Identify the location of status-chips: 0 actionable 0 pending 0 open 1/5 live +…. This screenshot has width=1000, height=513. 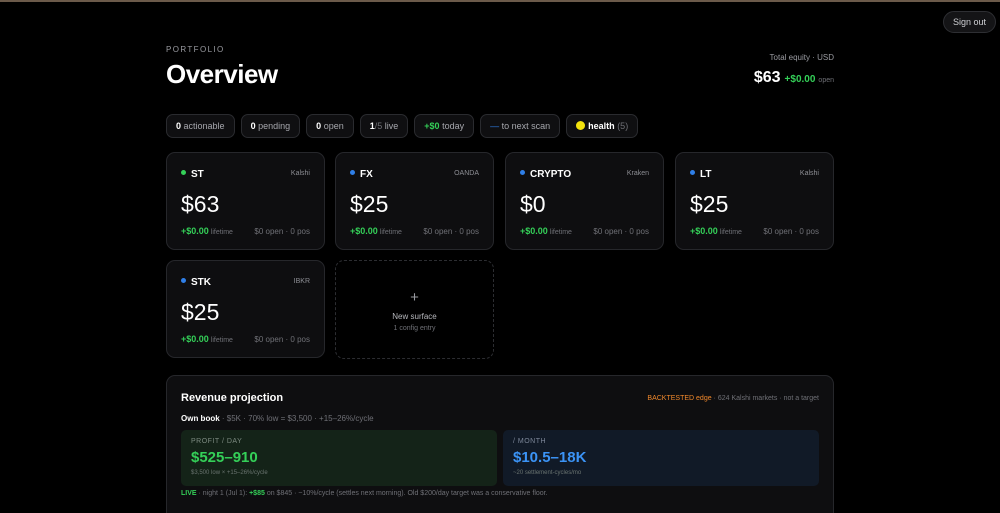
(402, 126).